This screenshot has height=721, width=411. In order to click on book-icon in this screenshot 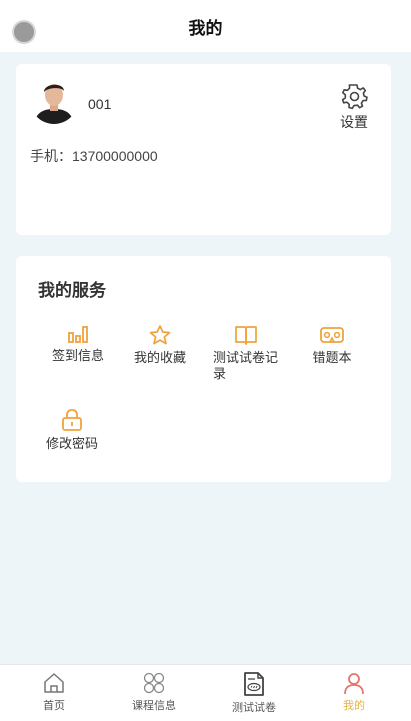, I will do `click(246, 335)`.